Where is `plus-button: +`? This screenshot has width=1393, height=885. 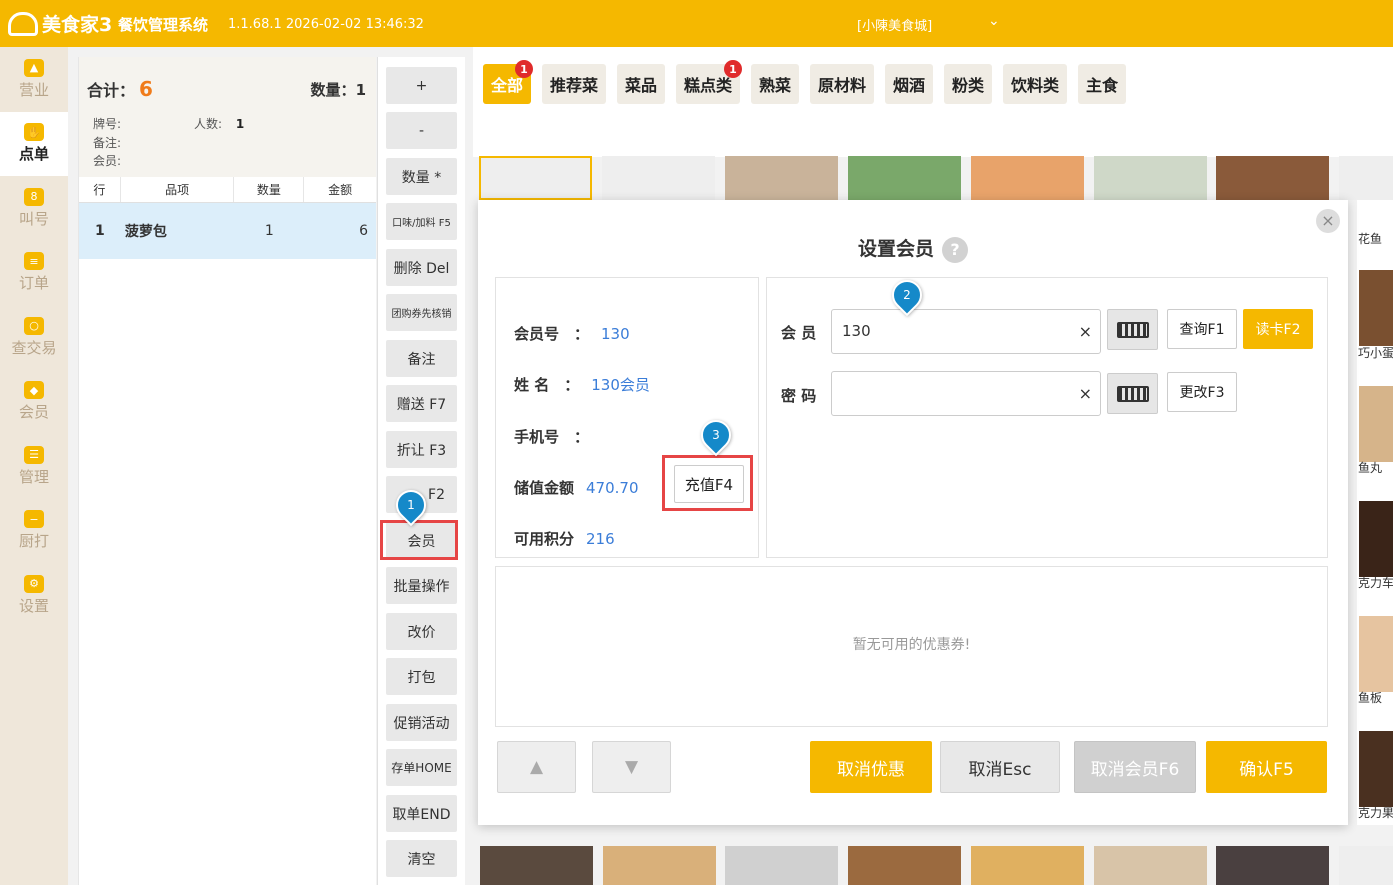
plus-button: + is located at coordinates (421, 85).